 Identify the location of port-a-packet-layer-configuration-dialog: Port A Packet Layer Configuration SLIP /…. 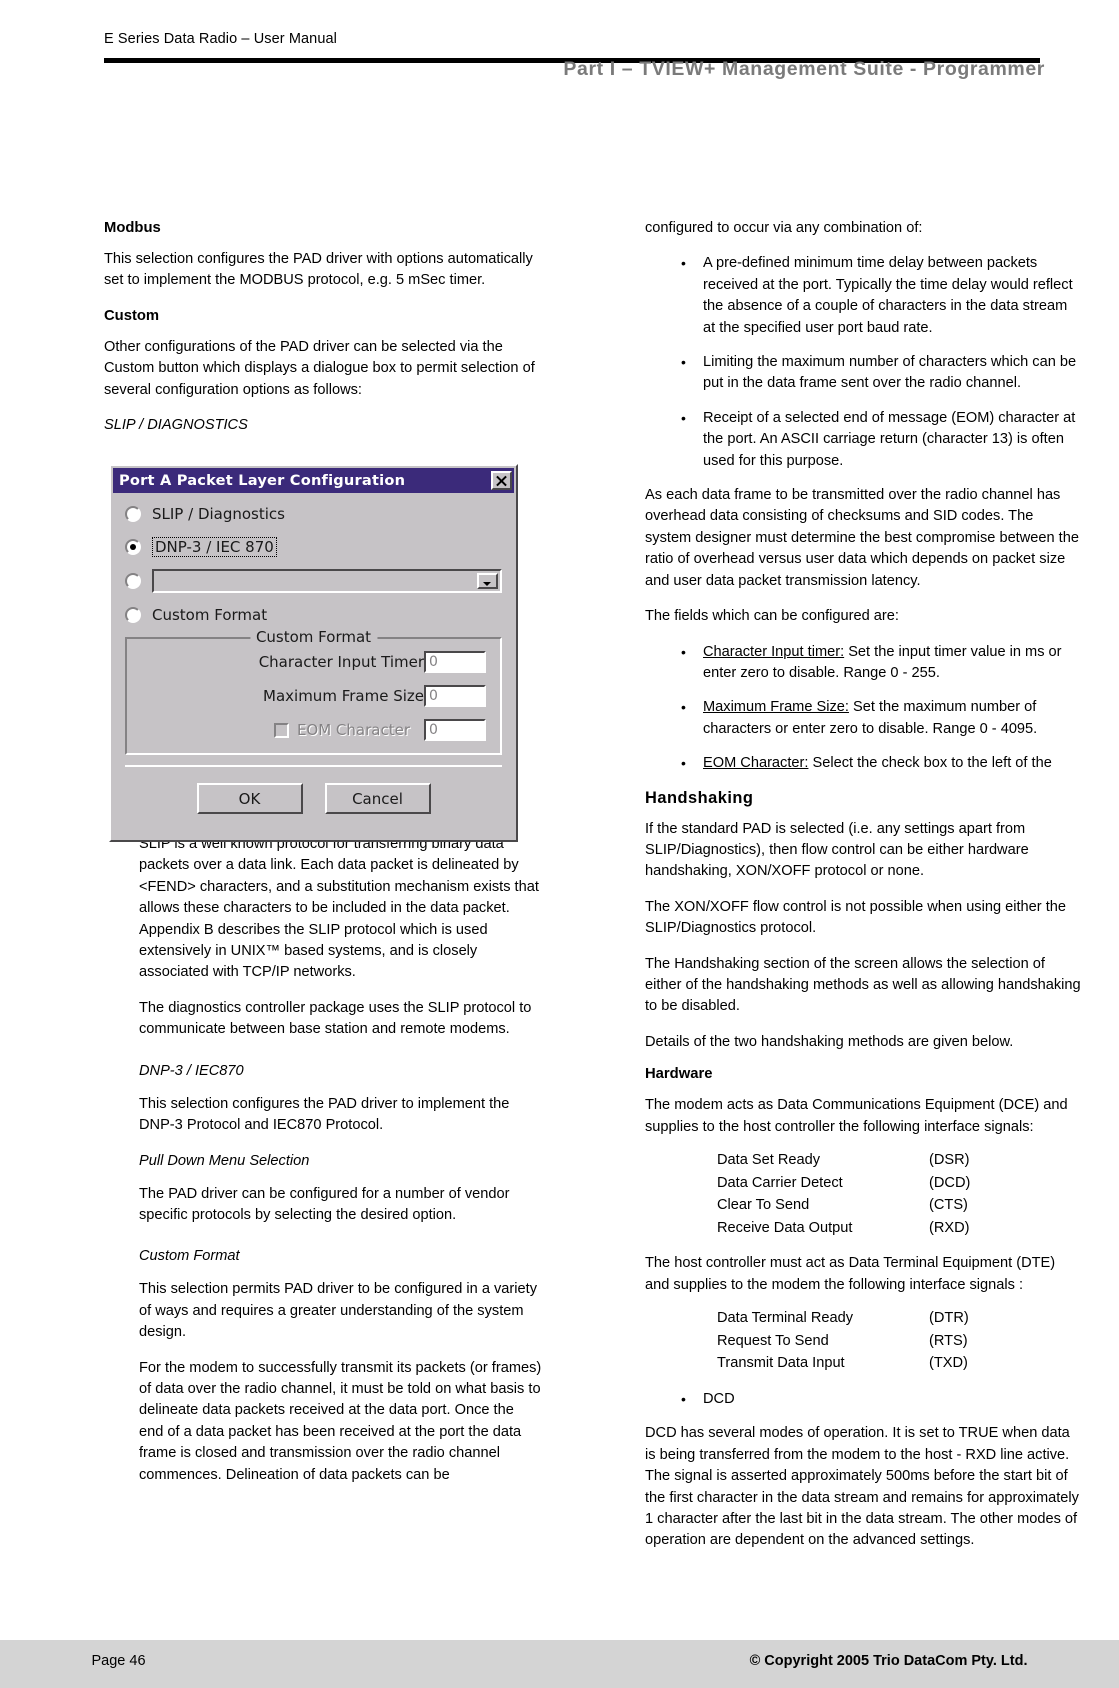
(313, 653).